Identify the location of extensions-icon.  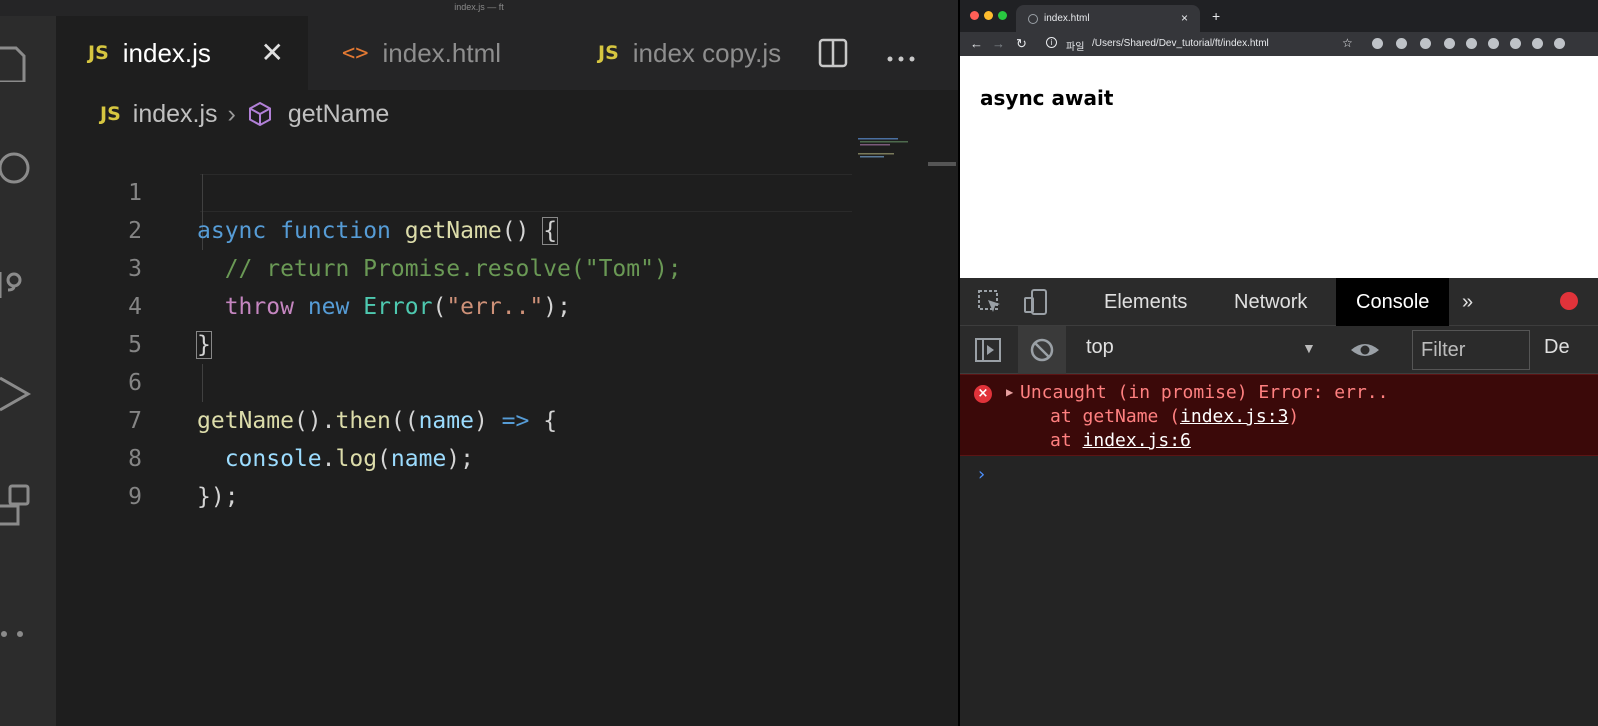
(20, 504).